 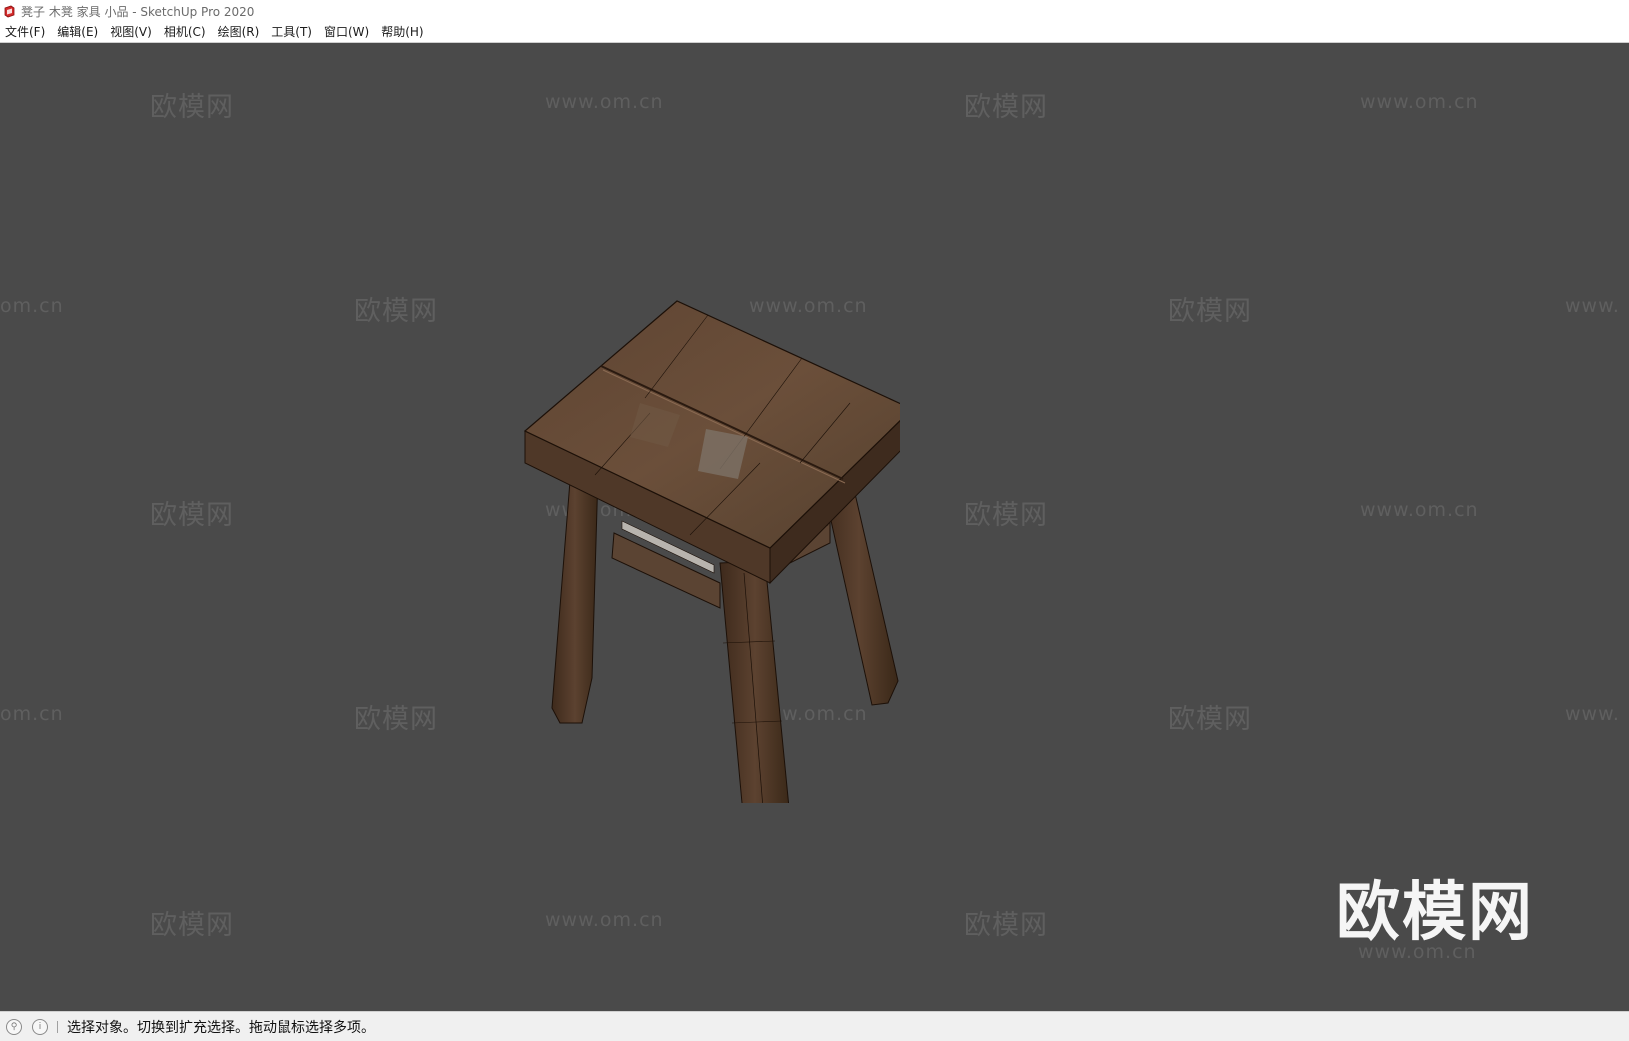 I want to click on menu-view: 视图(V), so click(x=132, y=32).